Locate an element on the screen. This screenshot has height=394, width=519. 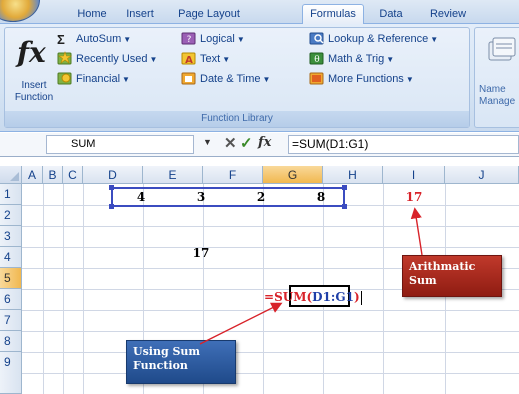
column-header-f: F is located at coordinates (233, 175).